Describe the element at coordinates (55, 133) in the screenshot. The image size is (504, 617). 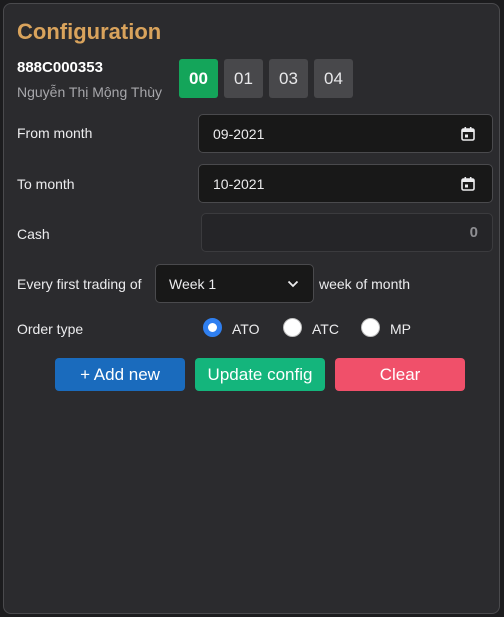
I see `from-month-label: From month` at that location.